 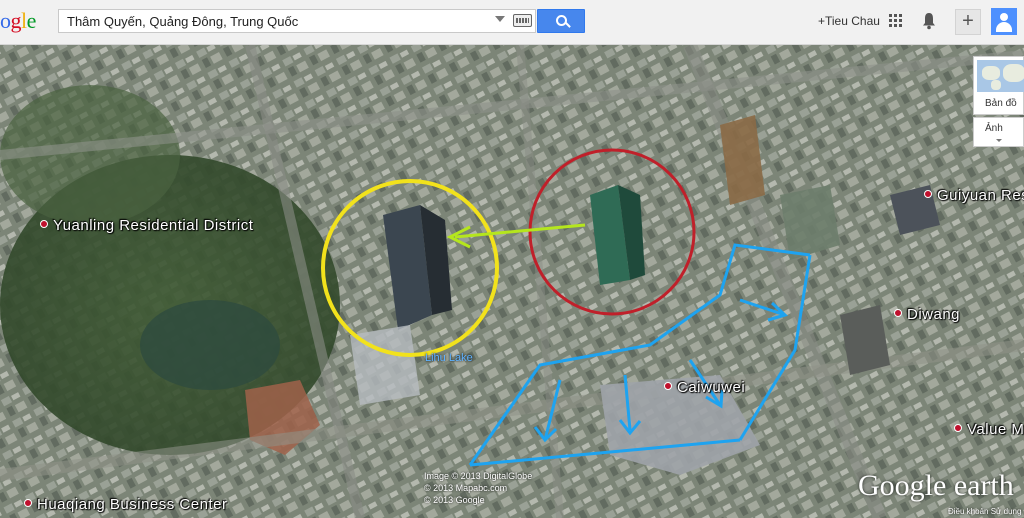 What do you see at coordinates (849, 21) in the screenshot?
I see `user-profile-link: +Tieu Chau` at bounding box center [849, 21].